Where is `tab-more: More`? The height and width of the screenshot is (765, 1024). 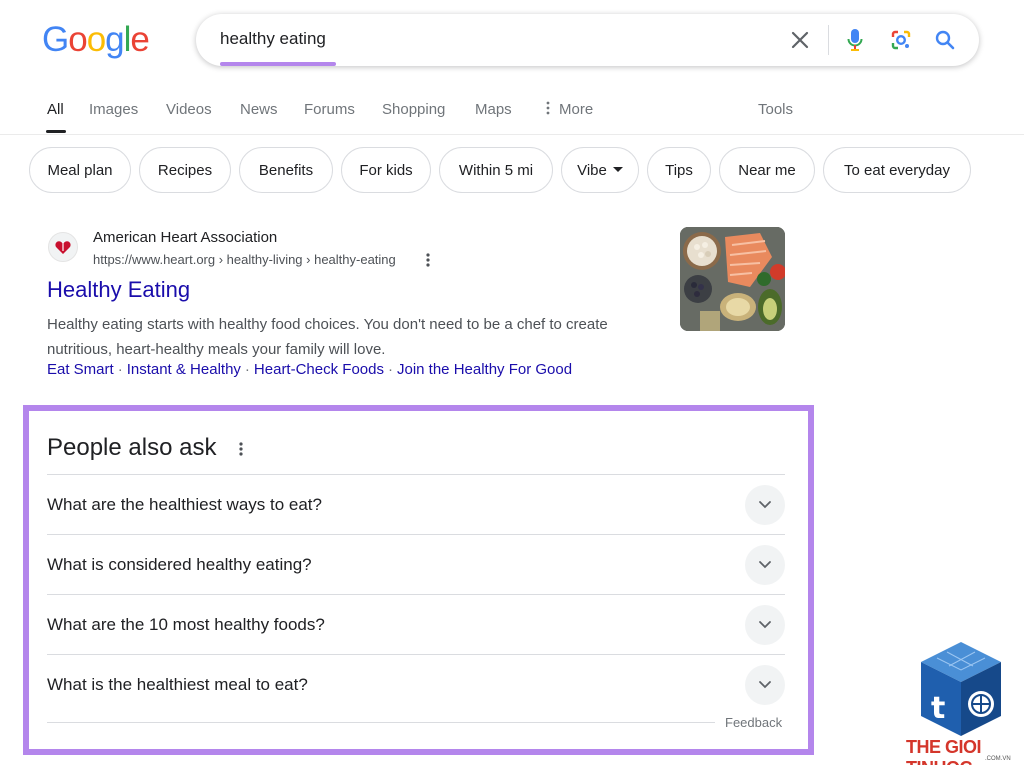 tab-more: More is located at coordinates (569, 109).